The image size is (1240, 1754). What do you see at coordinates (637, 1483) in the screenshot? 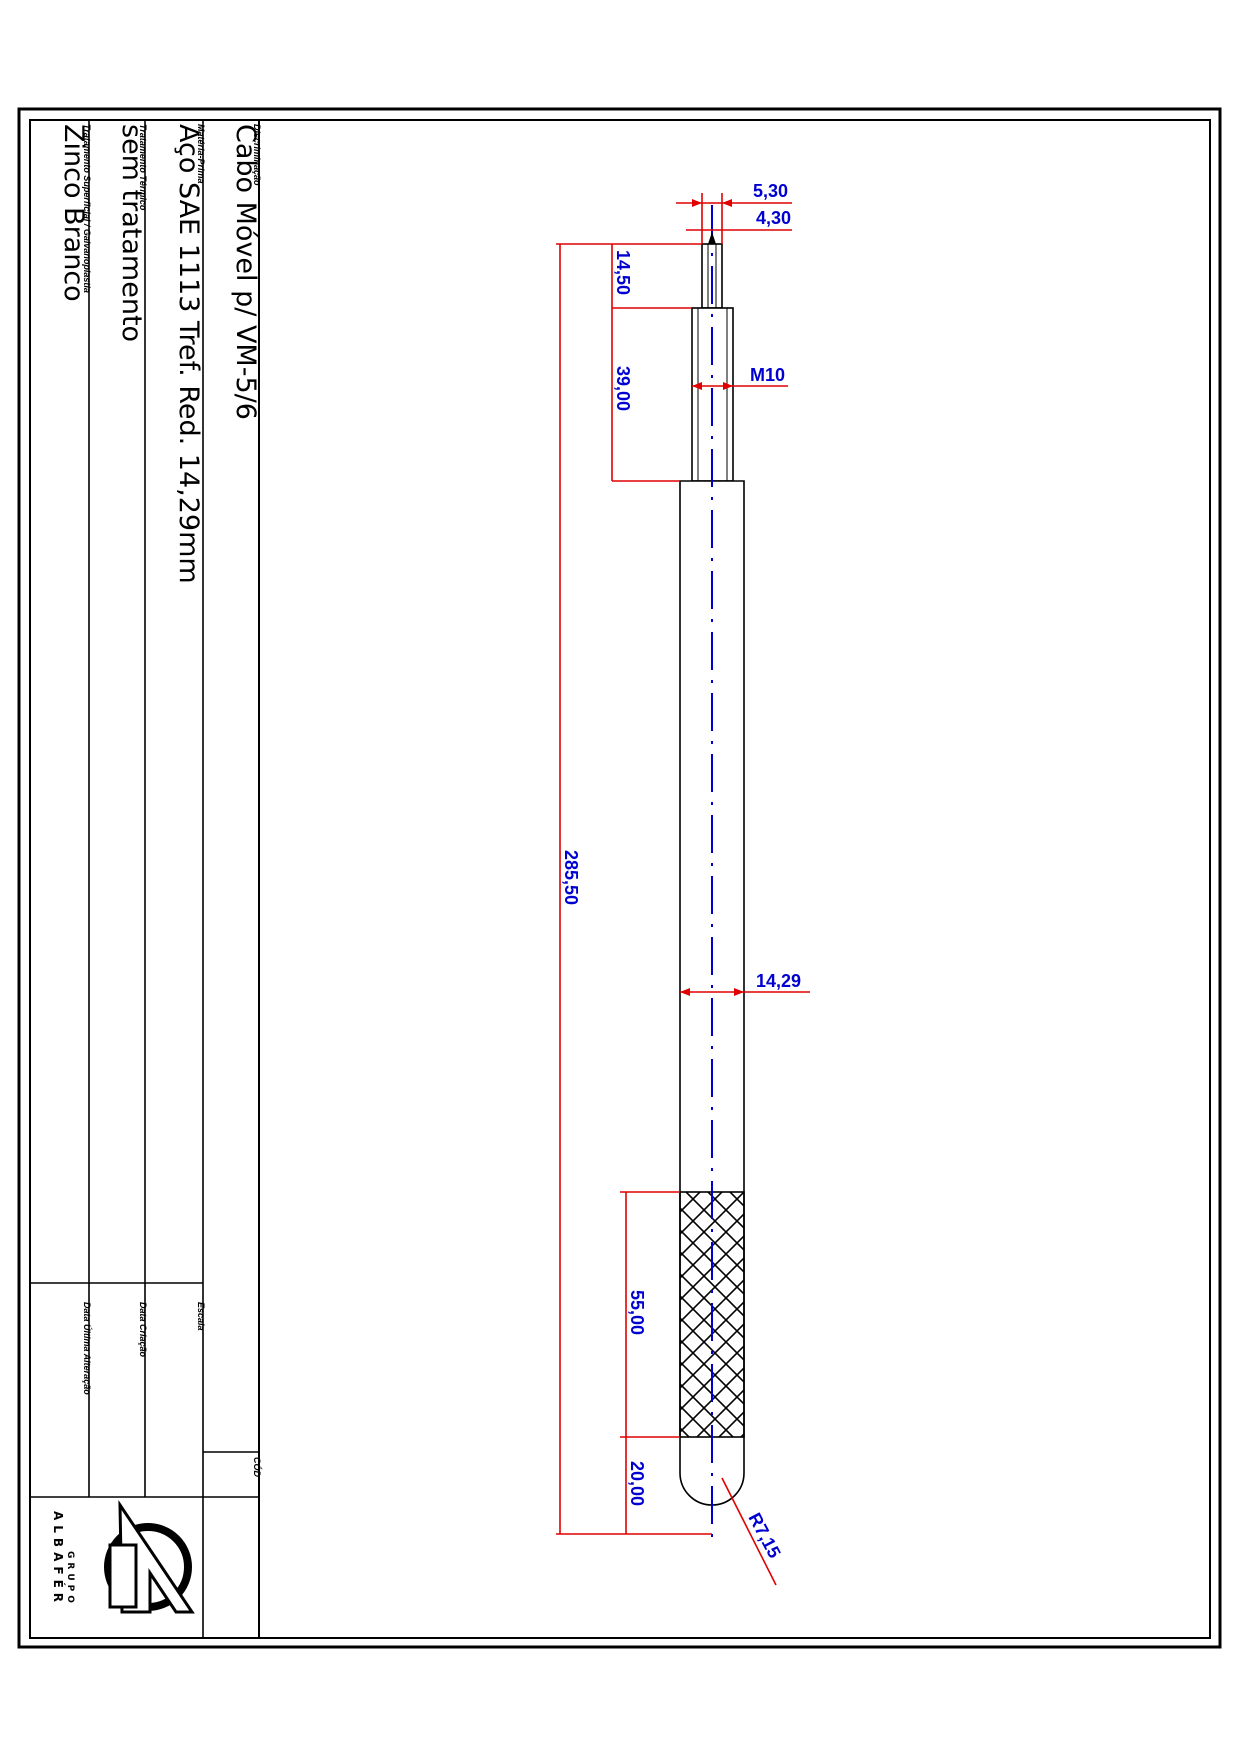
I see `dim-20-00: 20,00` at bounding box center [637, 1483].